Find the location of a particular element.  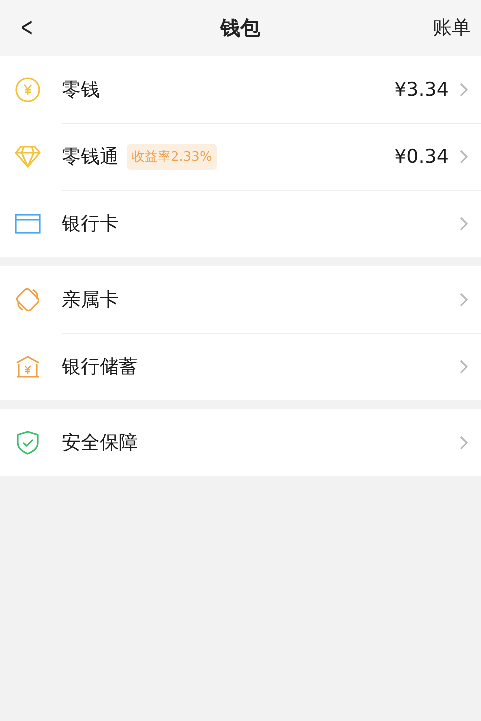

bank-icon is located at coordinates (28, 366).